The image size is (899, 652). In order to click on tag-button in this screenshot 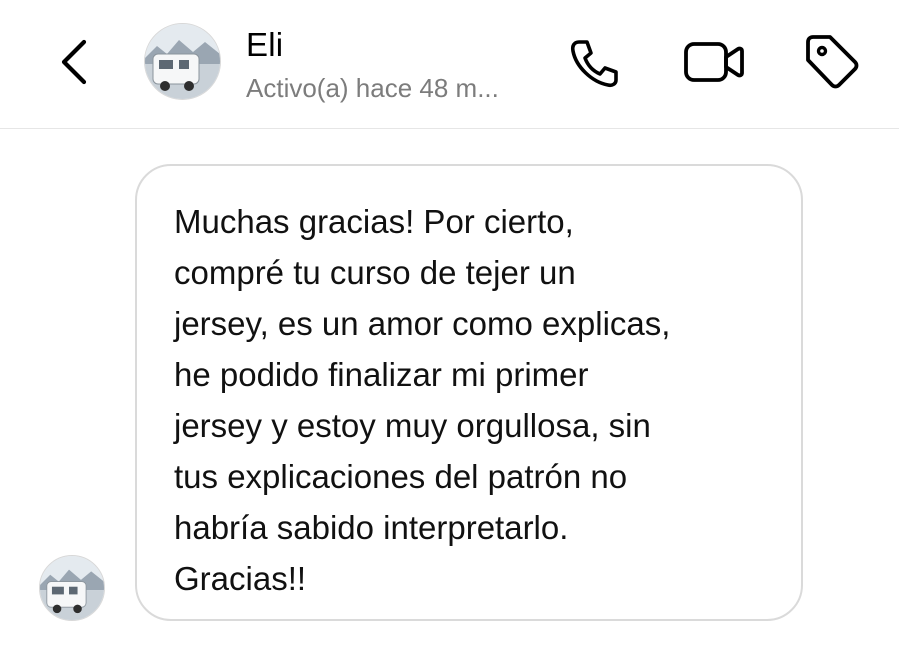, I will do `click(831, 61)`.